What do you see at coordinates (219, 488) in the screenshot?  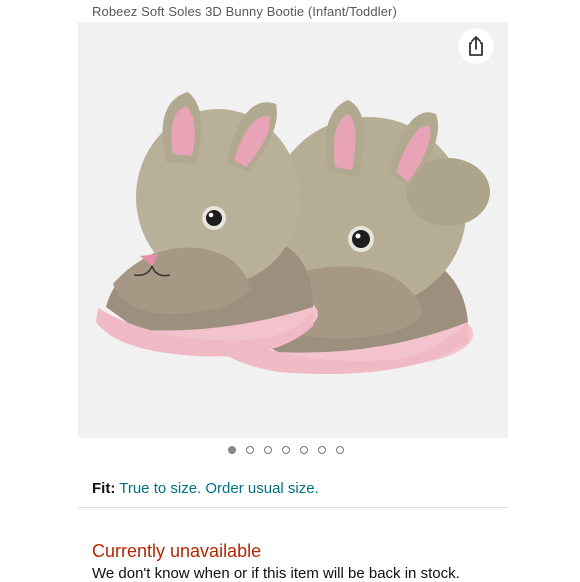 I see `fit-value-link: True to size. Order usual size.` at bounding box center [219, 488].